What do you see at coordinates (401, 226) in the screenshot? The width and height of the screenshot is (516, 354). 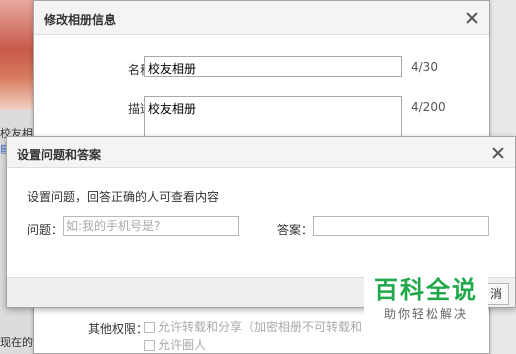 I see `answer-input` at bounding box center [401, 226].